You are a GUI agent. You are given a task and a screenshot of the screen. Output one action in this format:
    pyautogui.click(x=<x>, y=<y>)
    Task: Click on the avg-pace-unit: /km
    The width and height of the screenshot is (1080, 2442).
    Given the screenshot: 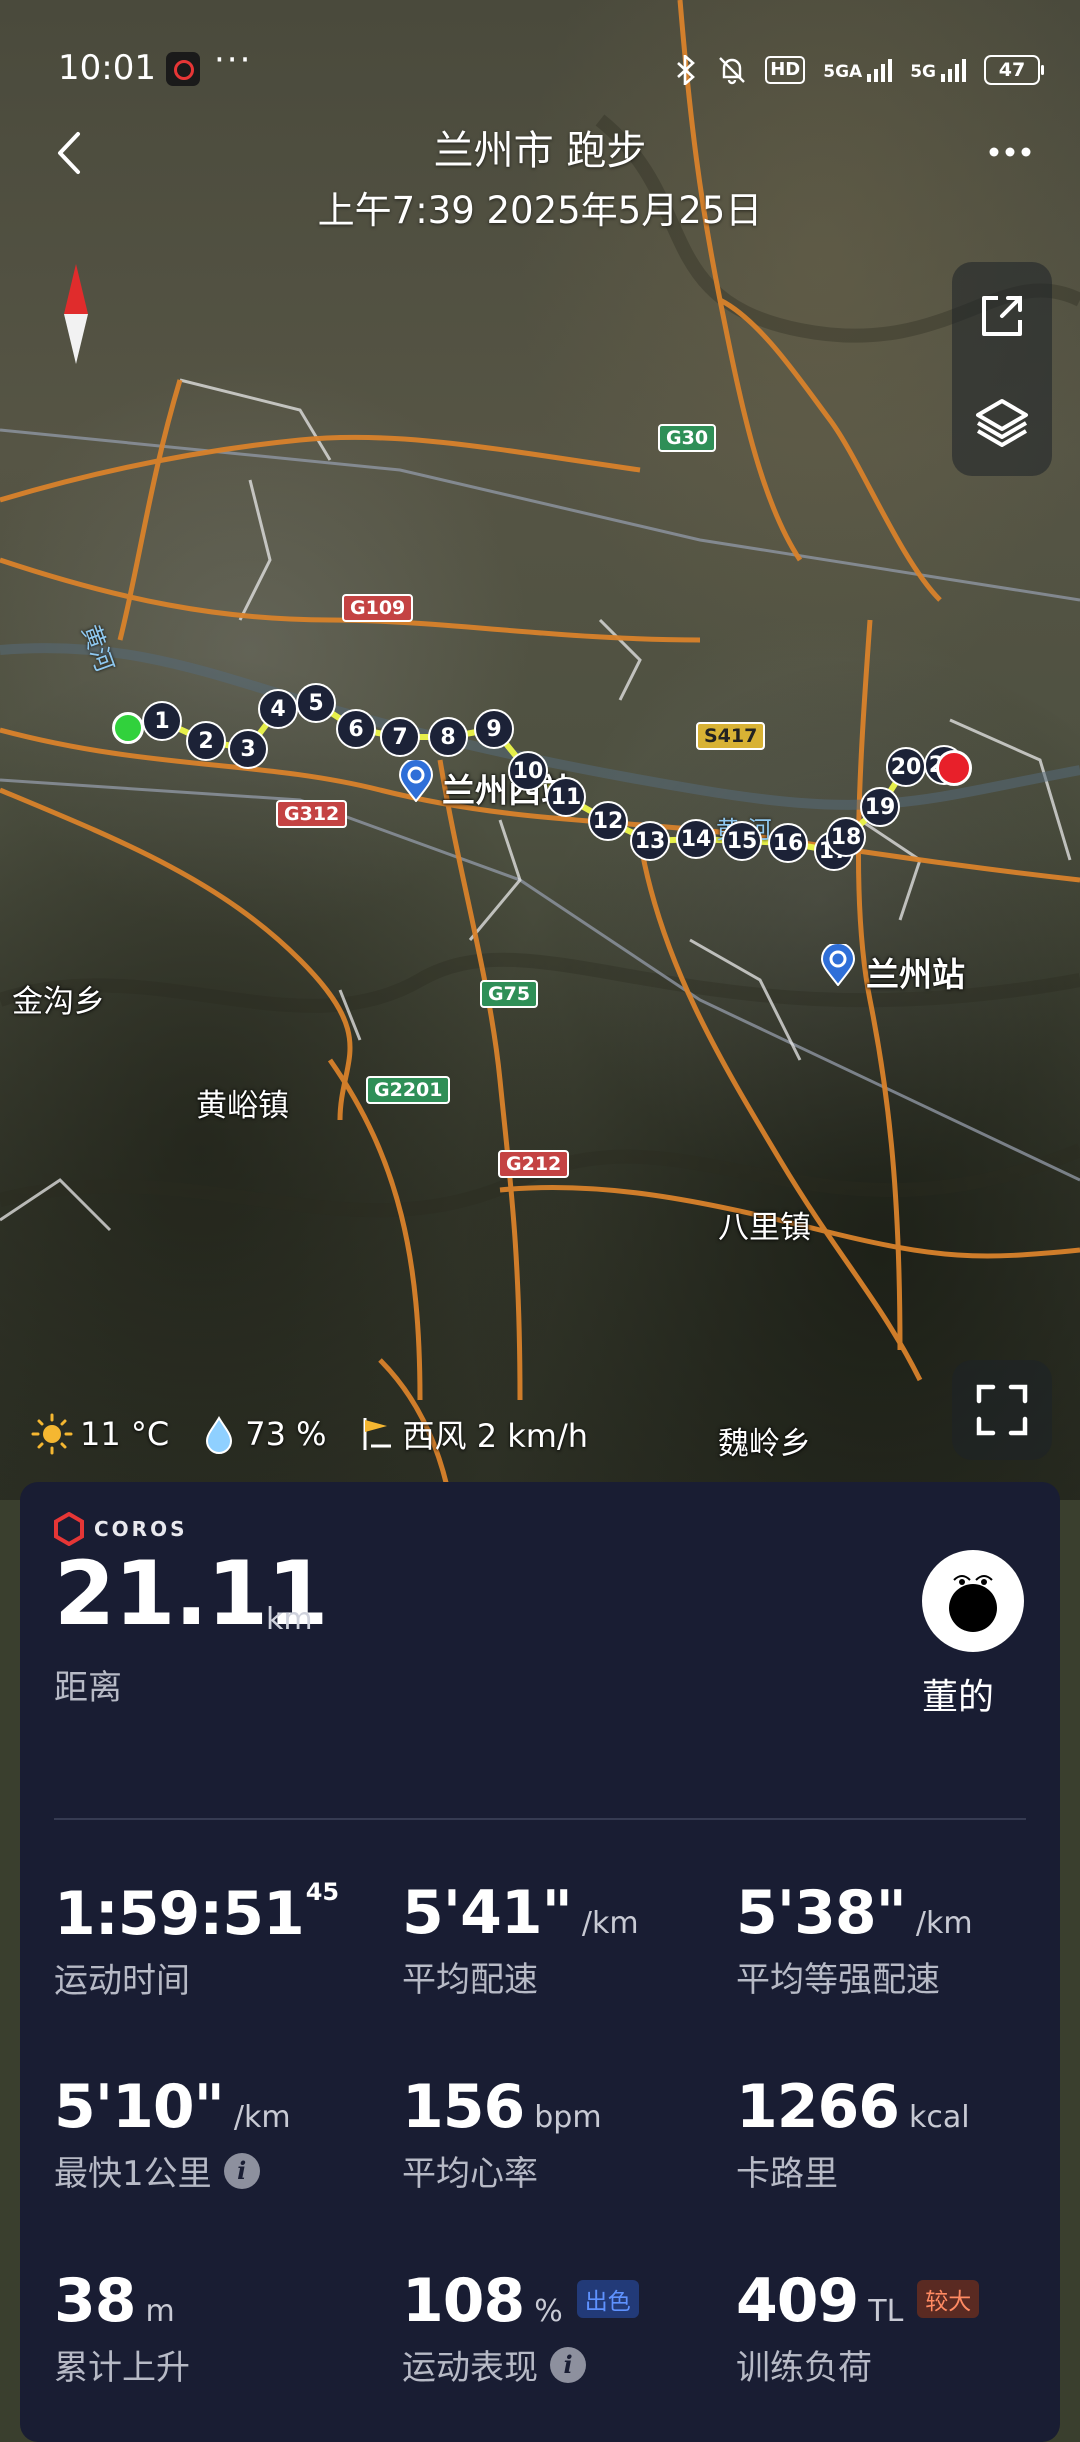 What is the action you would take?
    pyautogui.click(x=610, y=1923)
    